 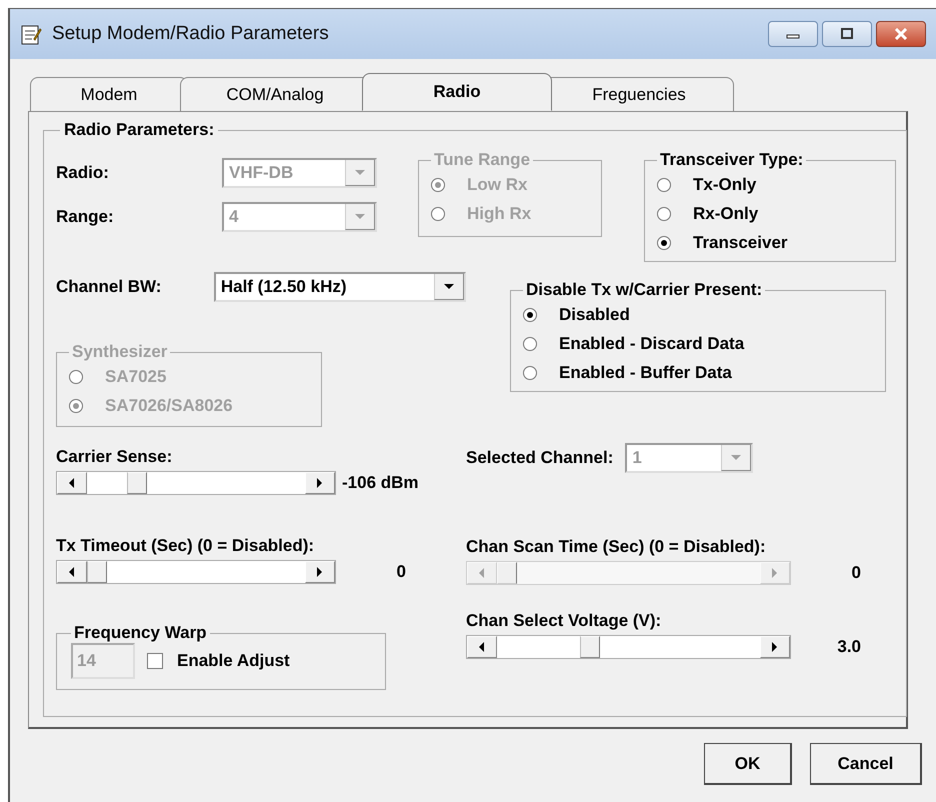 I want to click on window-title: Setup Modem/Radio Parameters, so click(x=191, y=34).